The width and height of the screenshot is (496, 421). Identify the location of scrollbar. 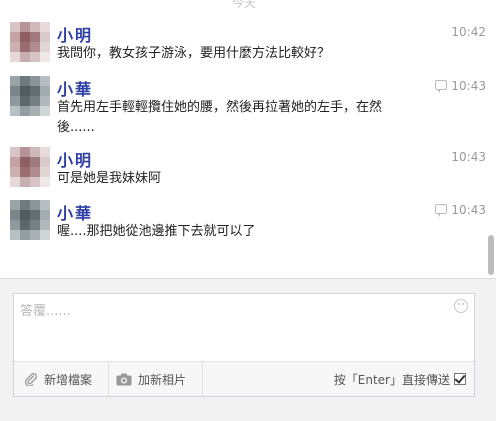
(491, 139).